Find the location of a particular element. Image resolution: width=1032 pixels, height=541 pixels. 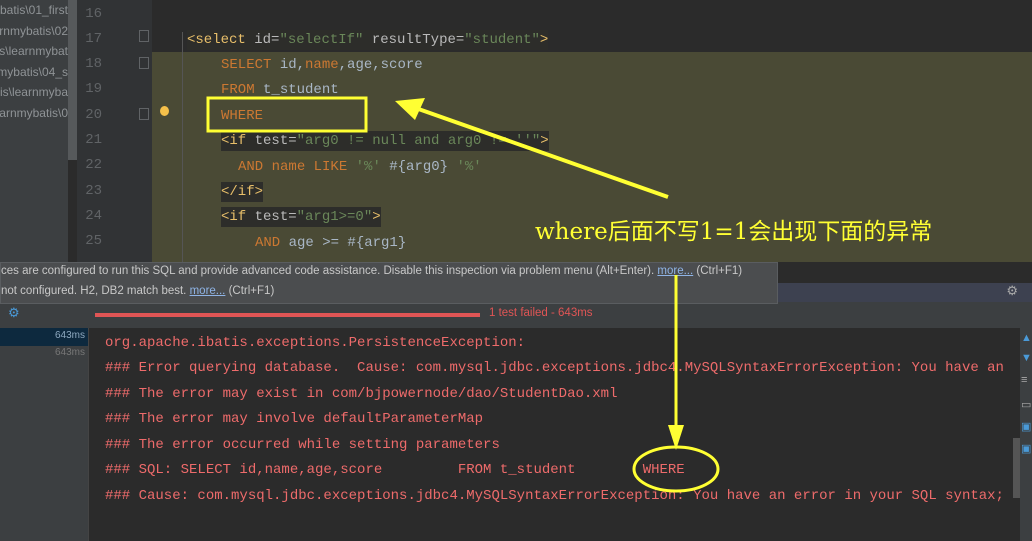

arrow-line is located at coordinates (539, 151).